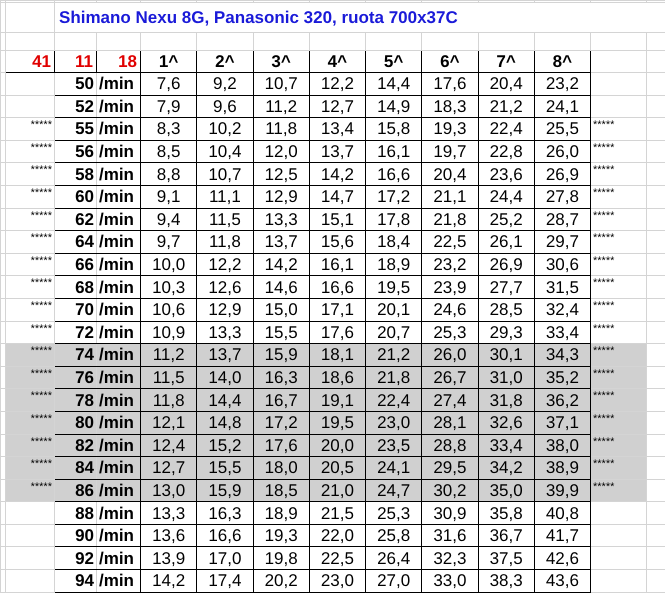 This screenshot has height=600, width=665. Describe the element at coordinates (394, 310) in the screenshot. I see `table-cell: 20,1` at that location.